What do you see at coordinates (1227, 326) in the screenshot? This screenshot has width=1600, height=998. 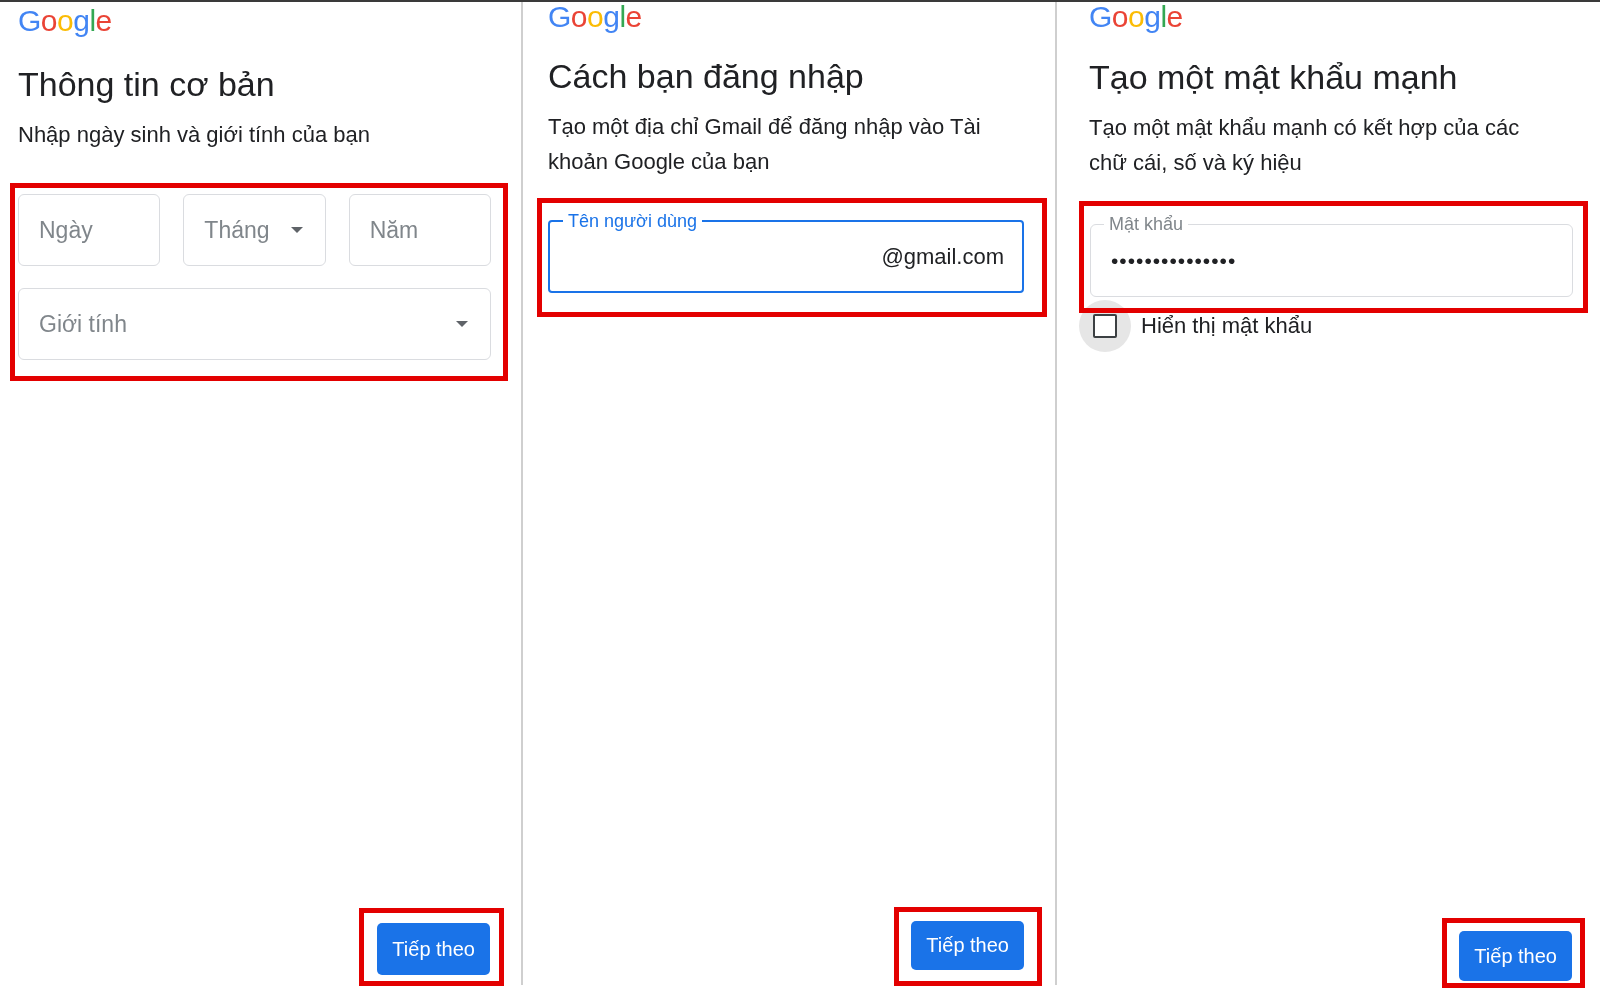 I see `checkbox-label: Hiển thị mật khẩu` at bounding box center [1227, 326].